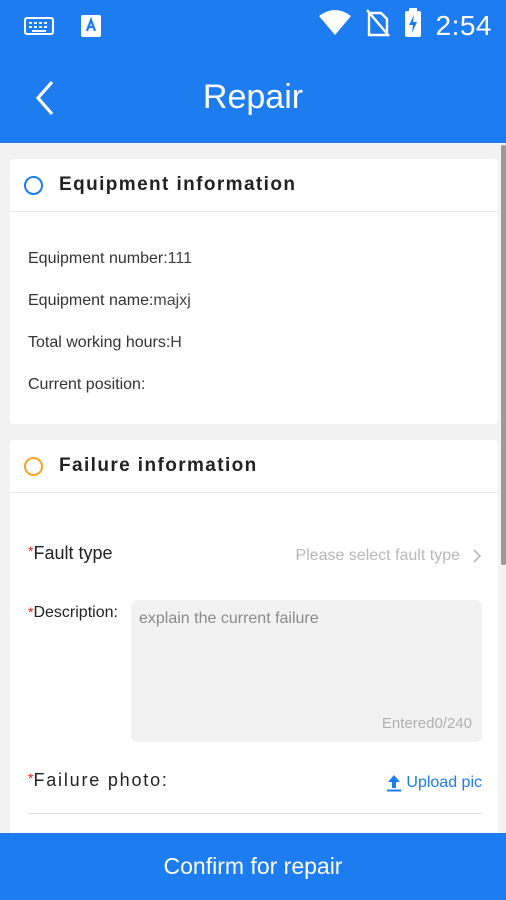 This screenshot has width=506, height=900. What do you see at coordinates (87, 384) in the screenshot?
I see `info-label: Current position:` at bounding box center [87, 384].